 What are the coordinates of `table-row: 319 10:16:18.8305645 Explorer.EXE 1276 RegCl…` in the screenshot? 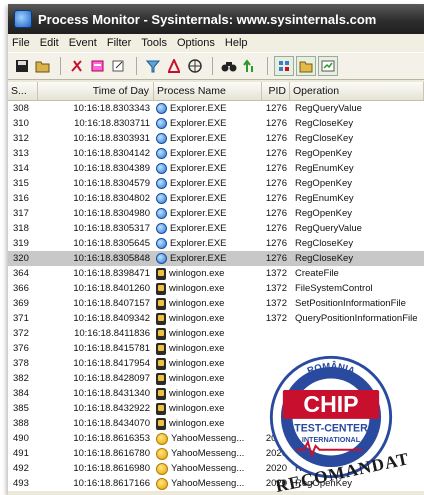 It's located at (216, 243).